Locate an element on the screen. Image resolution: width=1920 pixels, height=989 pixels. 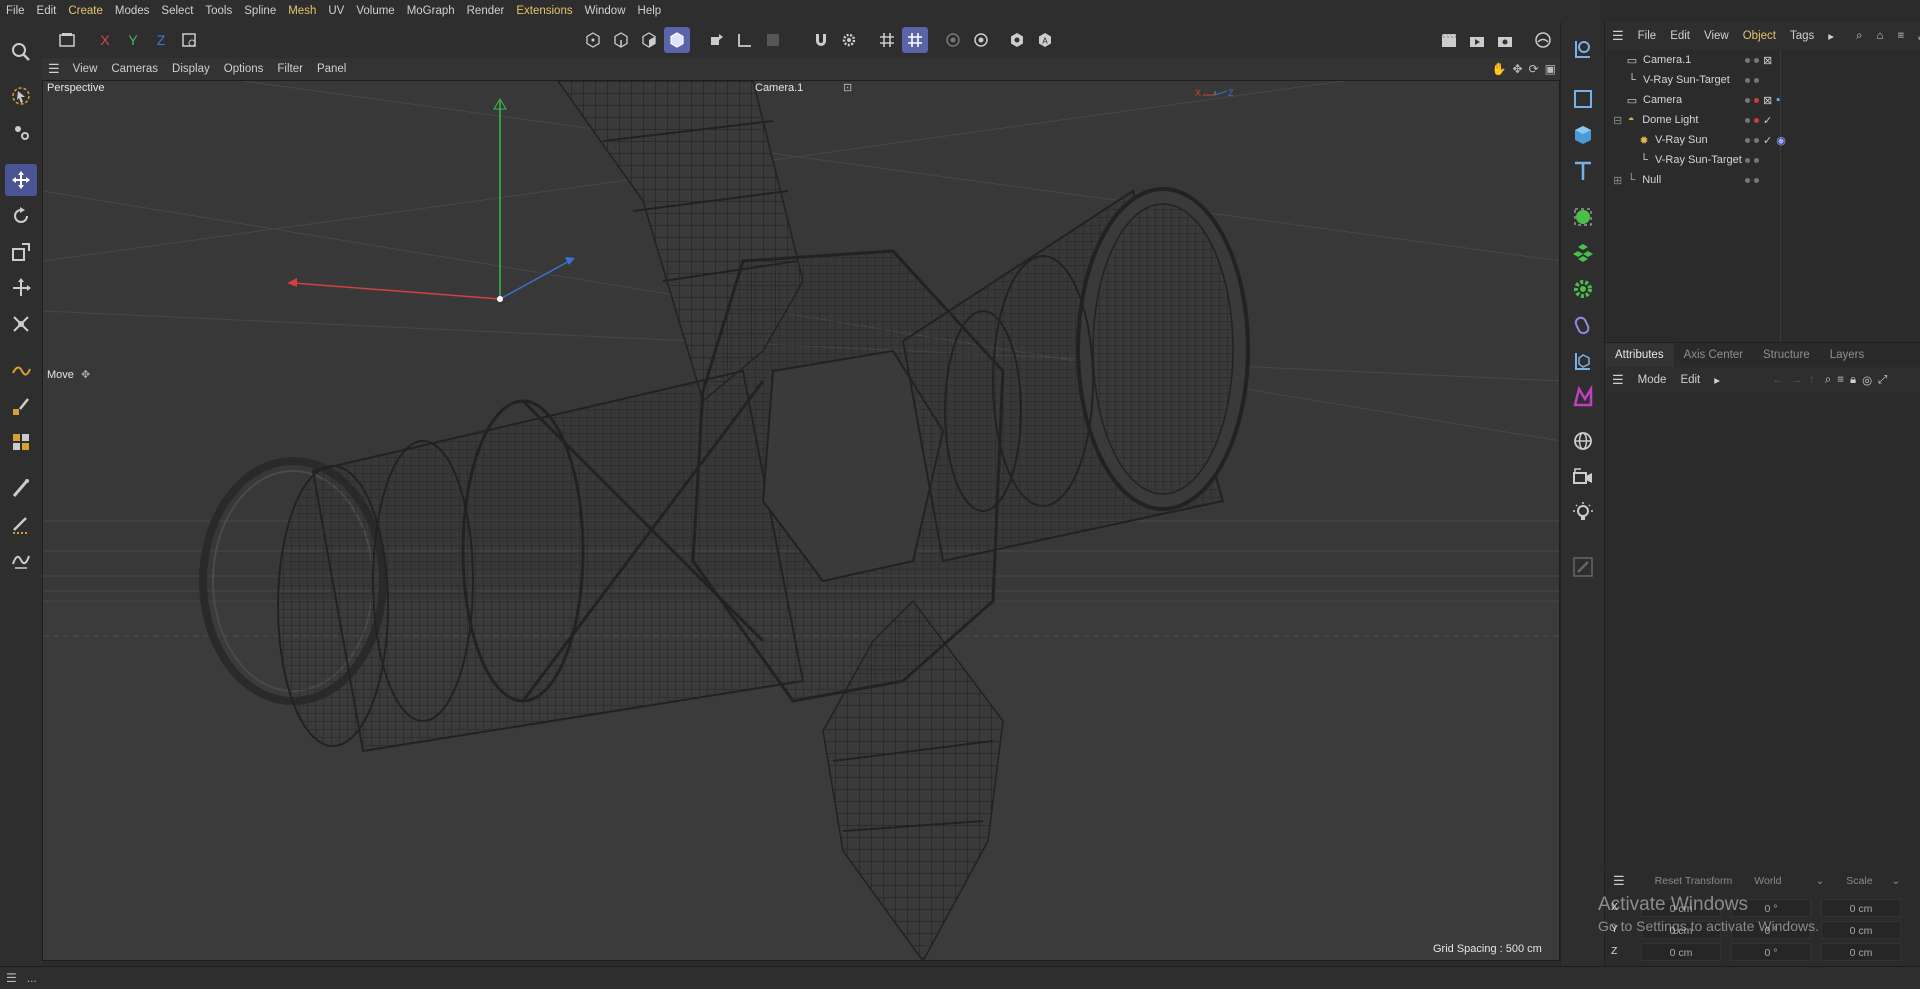
menu-create: Create is located at coordinates (85, 11).